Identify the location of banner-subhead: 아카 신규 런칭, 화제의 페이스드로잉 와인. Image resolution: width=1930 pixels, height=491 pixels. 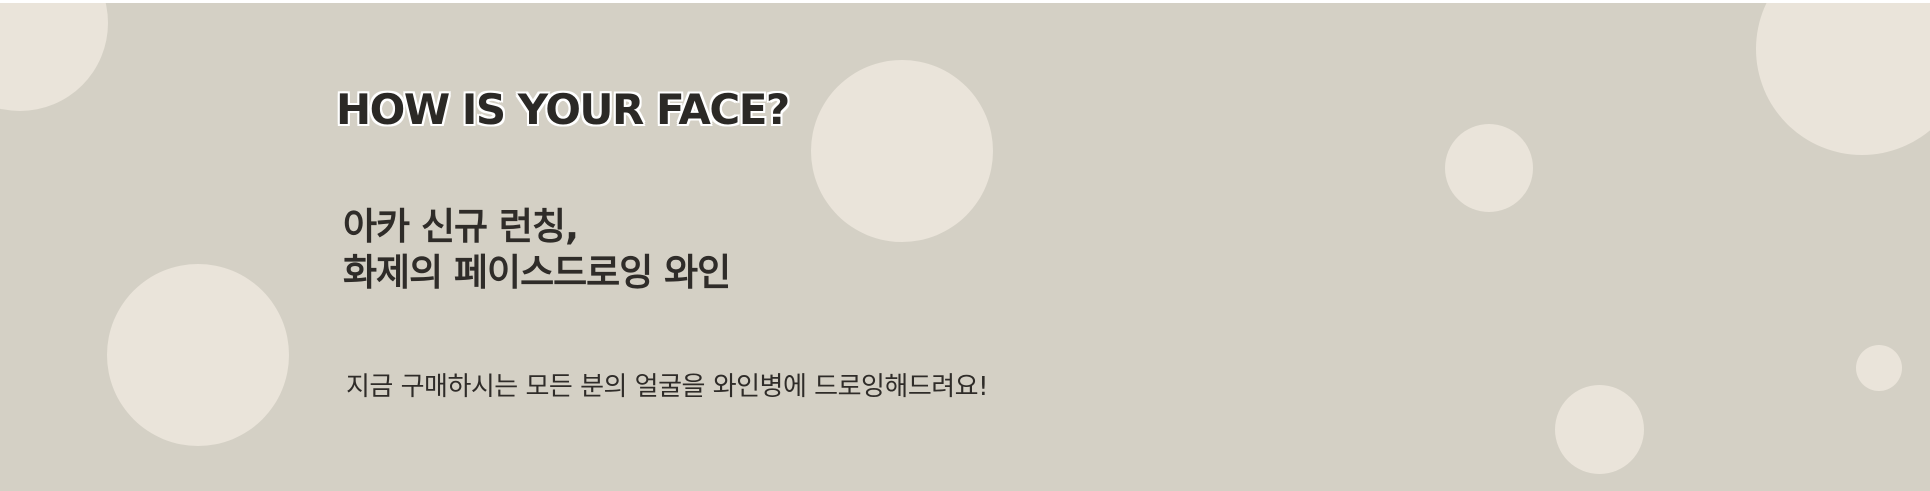
(537, 250).